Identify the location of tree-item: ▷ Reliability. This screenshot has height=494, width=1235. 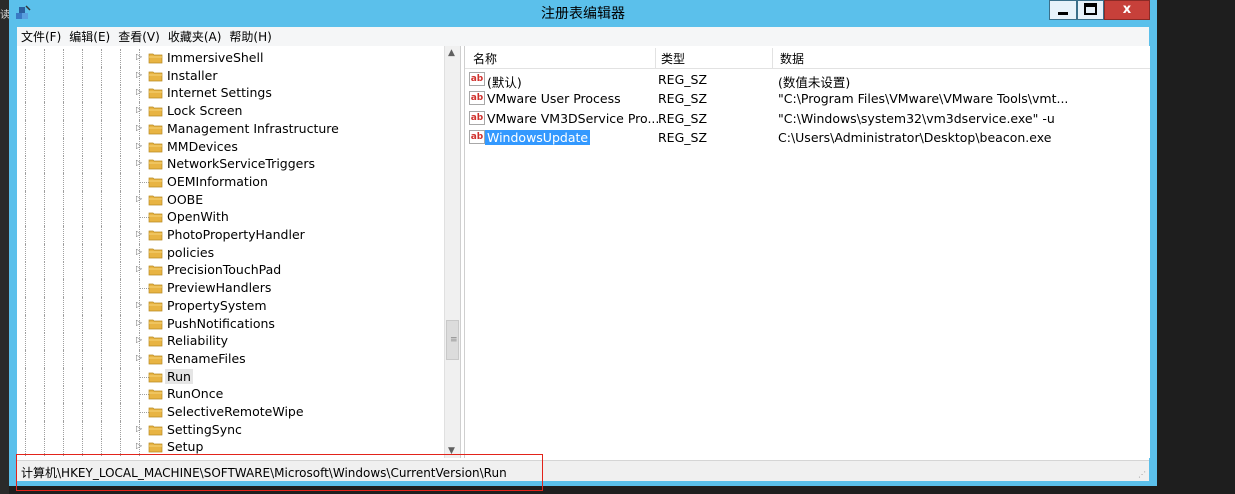
(232, 341).